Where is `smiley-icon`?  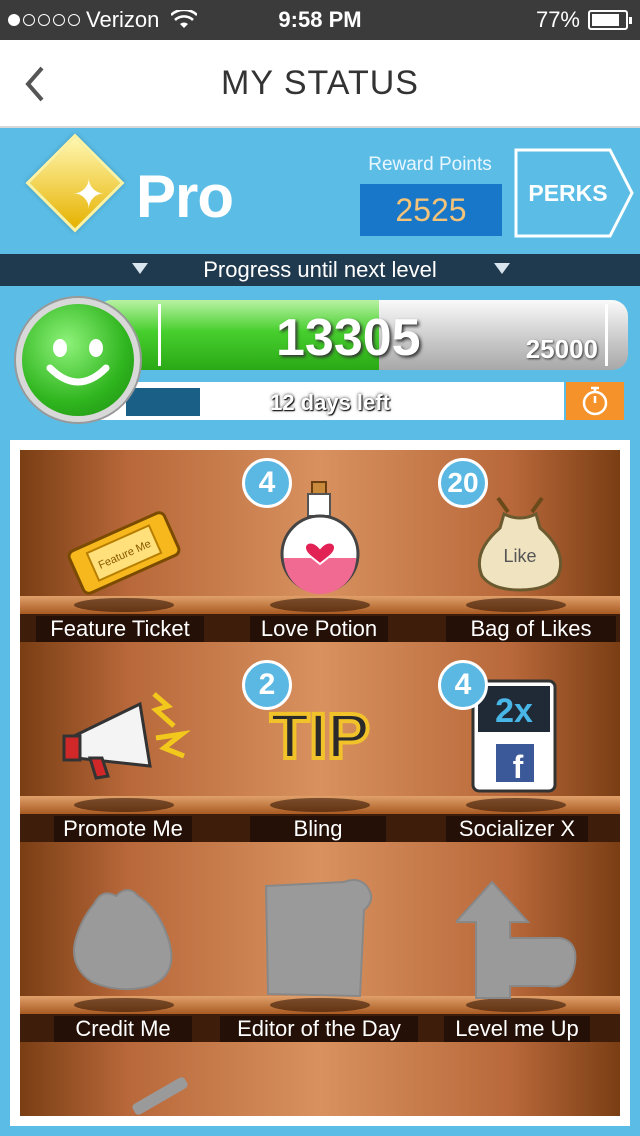 smiley-icon is located at coordinates (78, 360).